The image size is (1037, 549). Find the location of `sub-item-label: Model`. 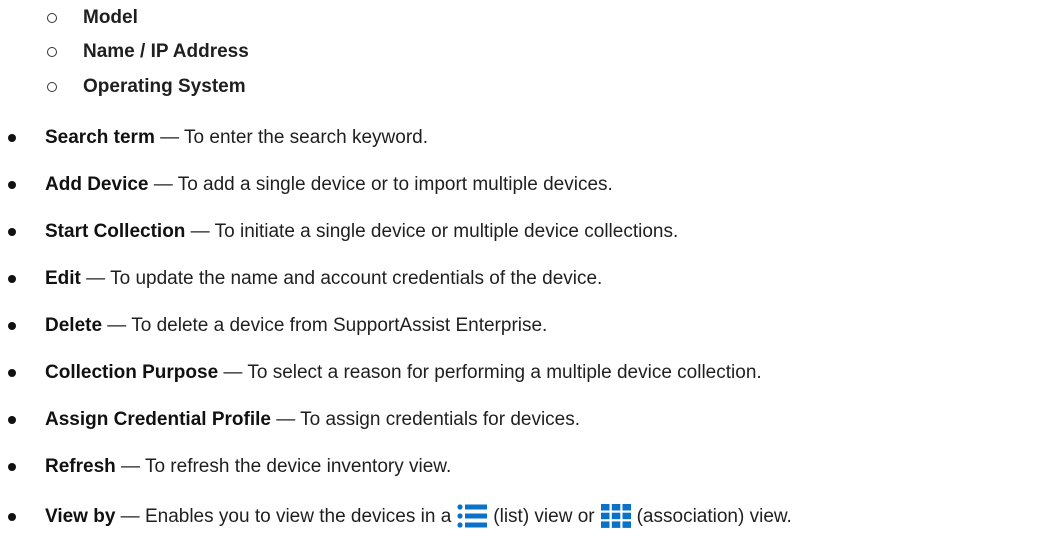

sub-item-label: Model is located at coordinates (110, 17).